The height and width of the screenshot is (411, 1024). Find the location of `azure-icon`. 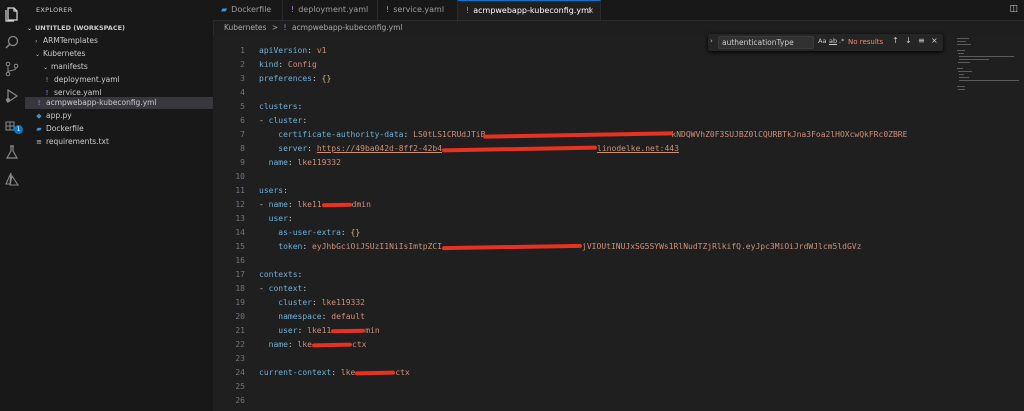

azure-icon is located at coordinates (12, 179).